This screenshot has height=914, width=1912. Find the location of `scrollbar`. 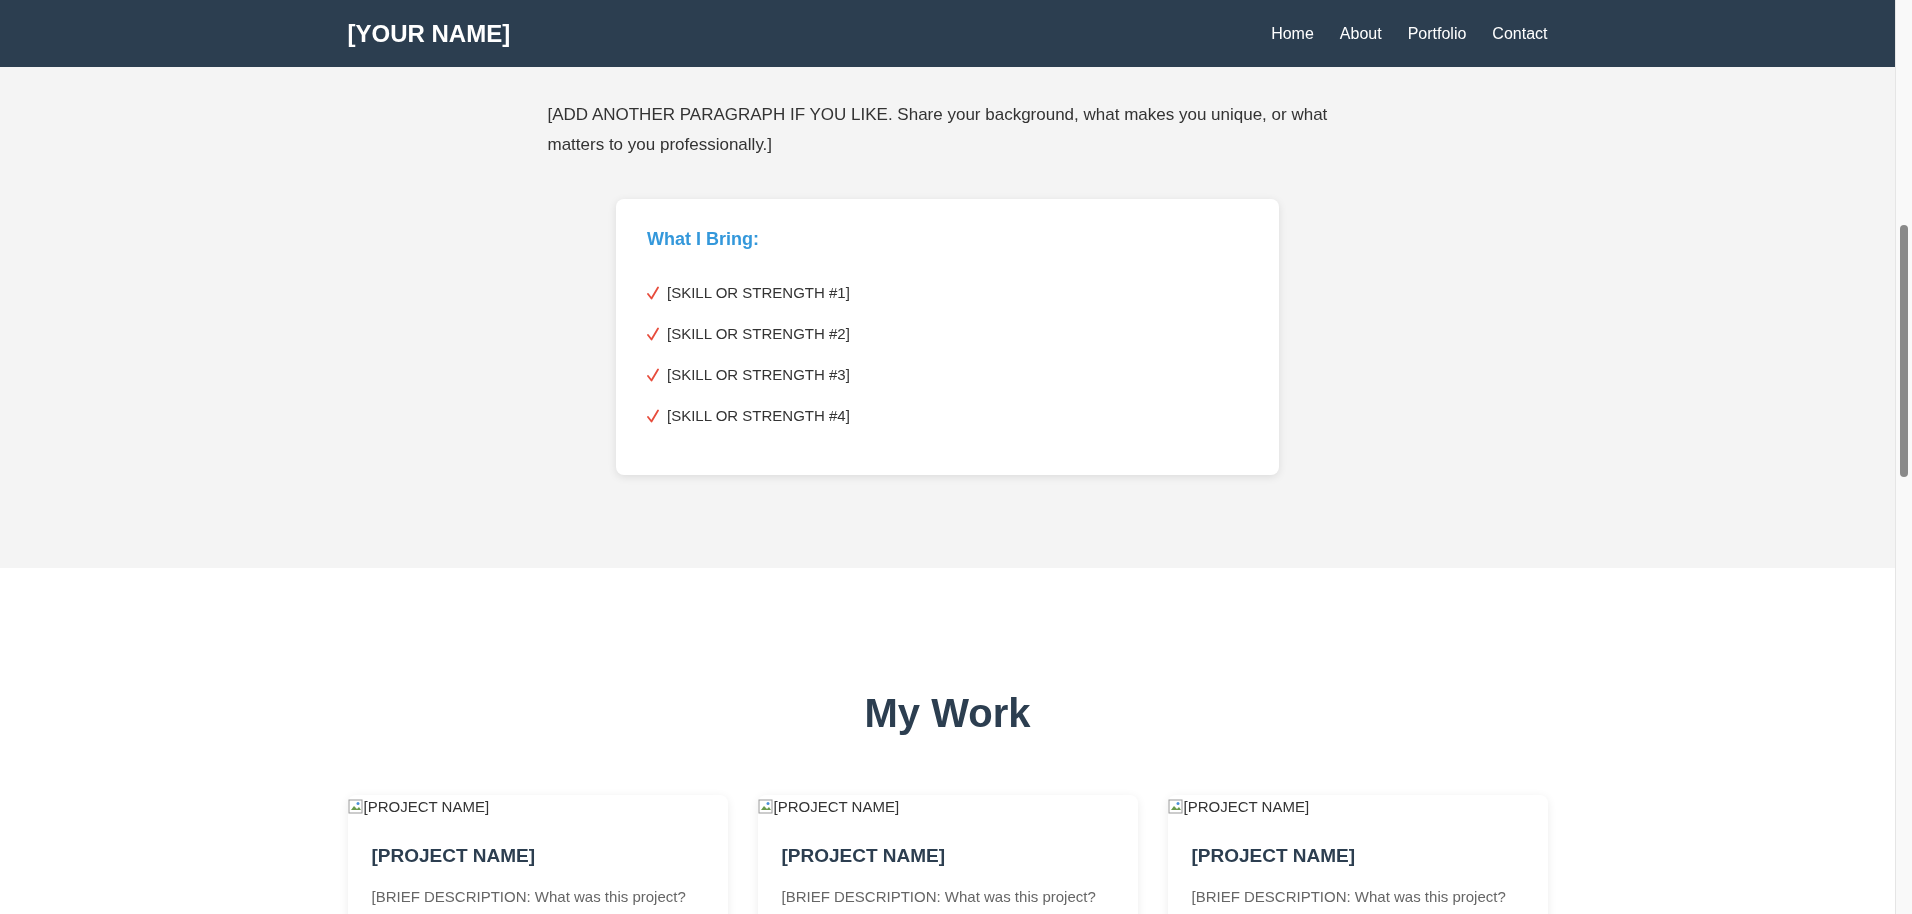

scrollbar is located at coordinates (1903, 457).